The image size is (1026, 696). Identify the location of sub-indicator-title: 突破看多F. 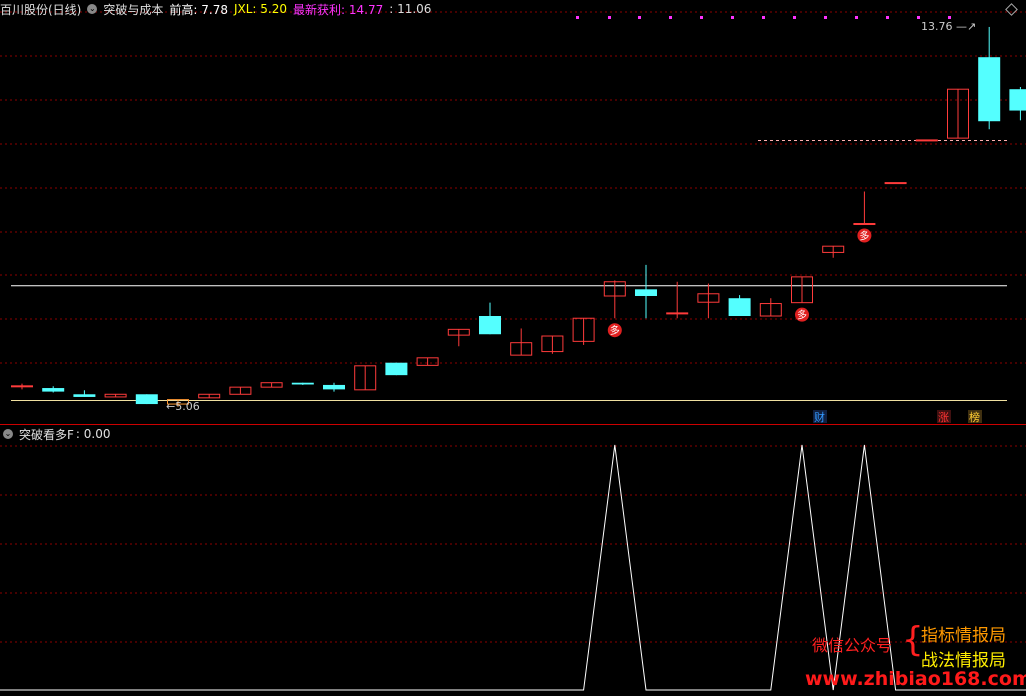
(46, 434).